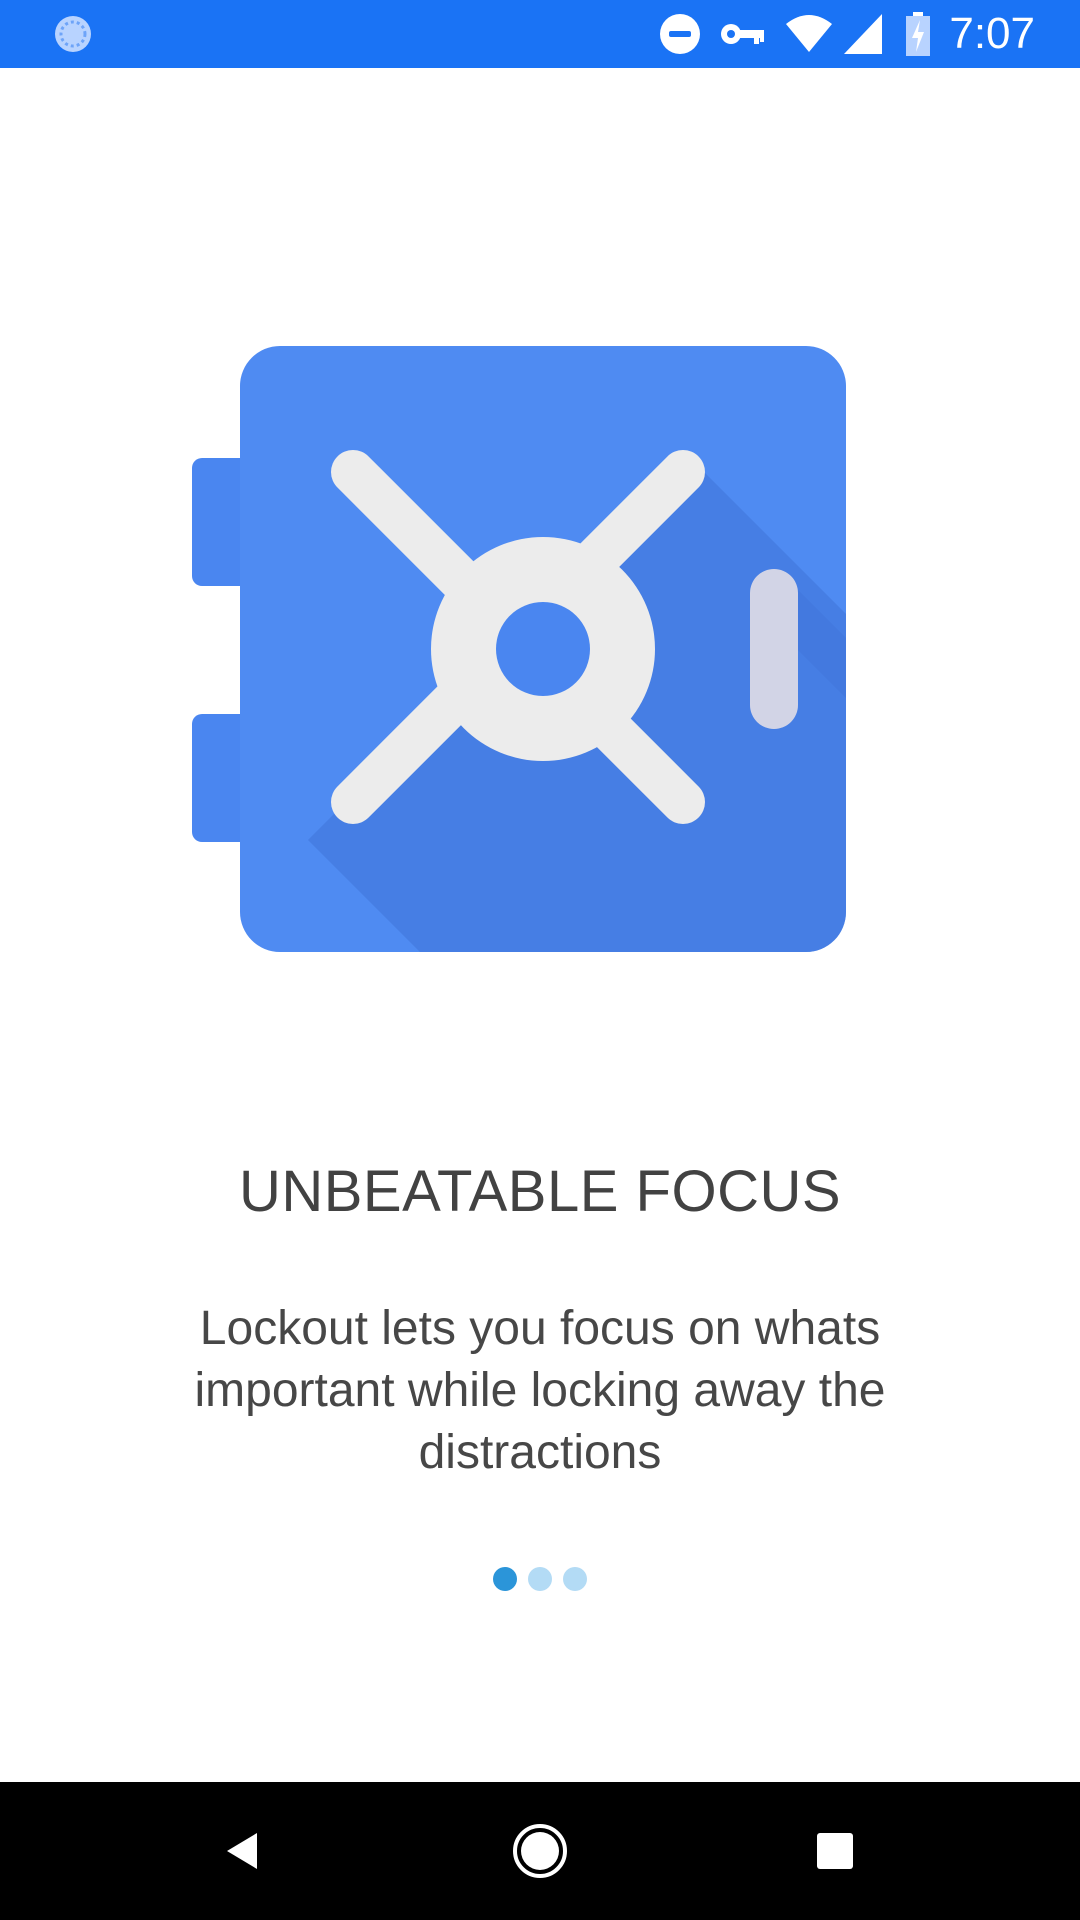 The width and height of the screenshot is (1080, 1920). I want to click on vpn-key-icon, so click(742, 34).